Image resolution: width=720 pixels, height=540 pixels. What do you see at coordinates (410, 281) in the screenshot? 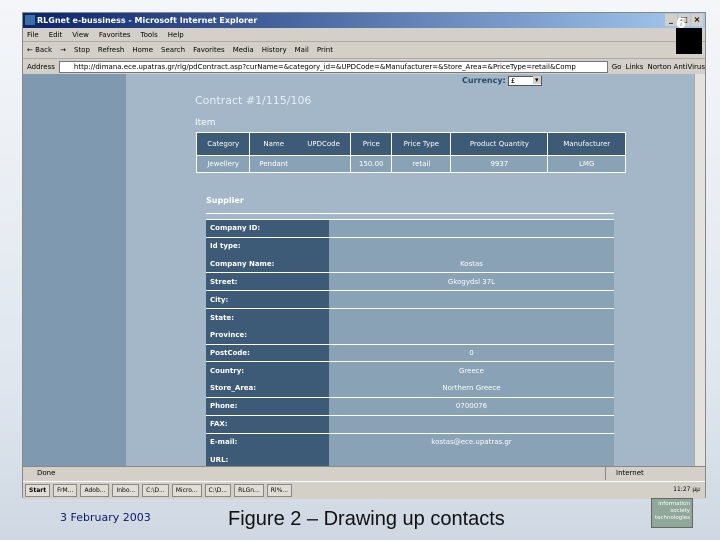
I see `table-row: Street: Gkogydsl 37L` at bounding box center [410, 281].